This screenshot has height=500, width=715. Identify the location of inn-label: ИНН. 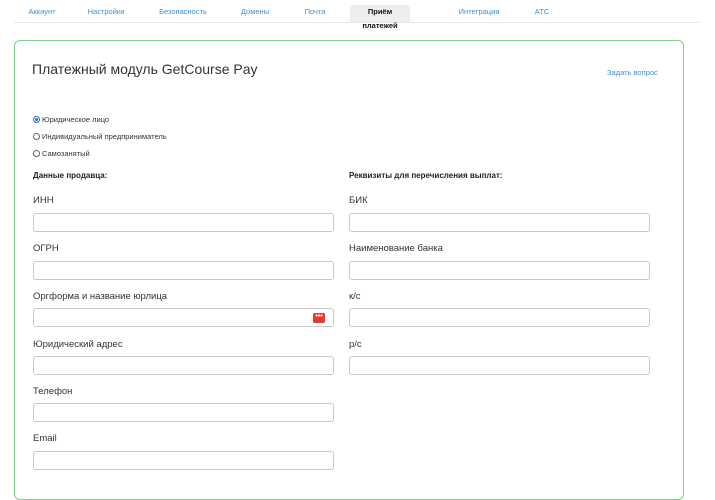
(43, 200).